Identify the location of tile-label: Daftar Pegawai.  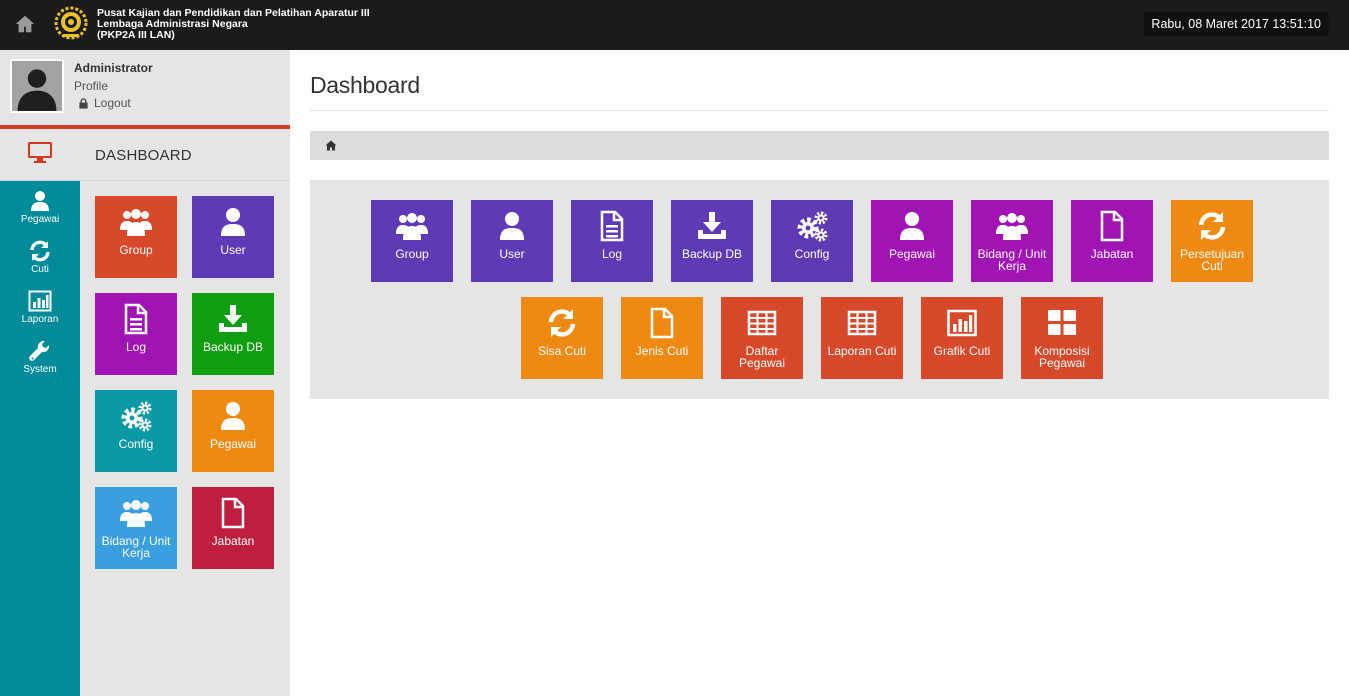
(762, 357).